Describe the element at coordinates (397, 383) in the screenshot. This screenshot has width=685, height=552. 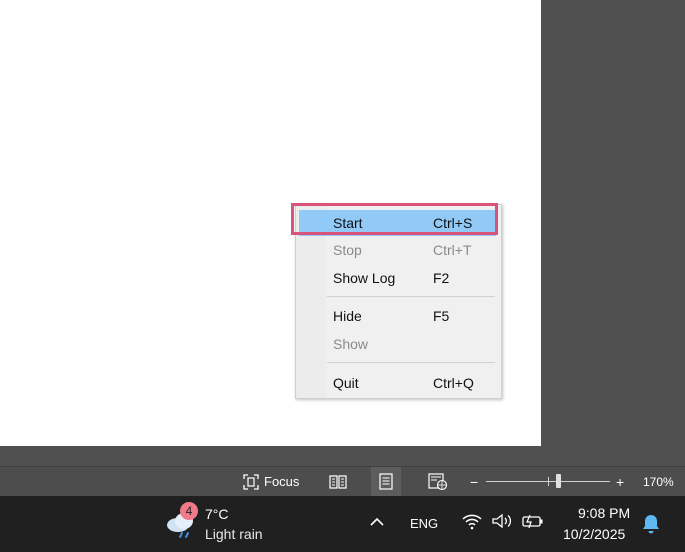
I see `menu-item-quit: Quit Ctrl+Q` at that location.